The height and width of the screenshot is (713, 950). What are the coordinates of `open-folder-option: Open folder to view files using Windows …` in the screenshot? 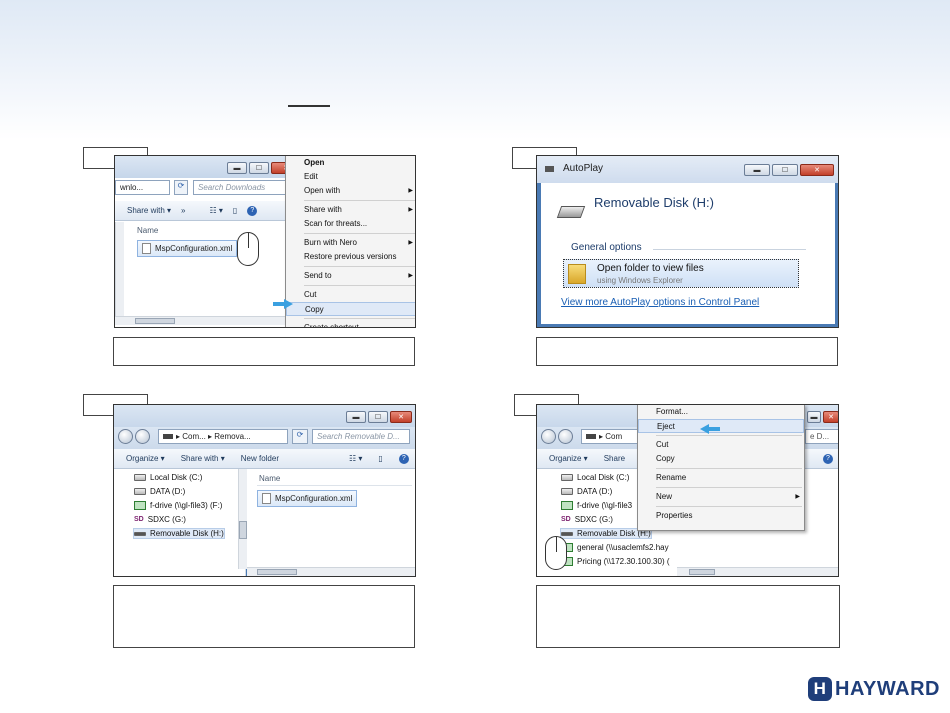 It's located at (681, 273).